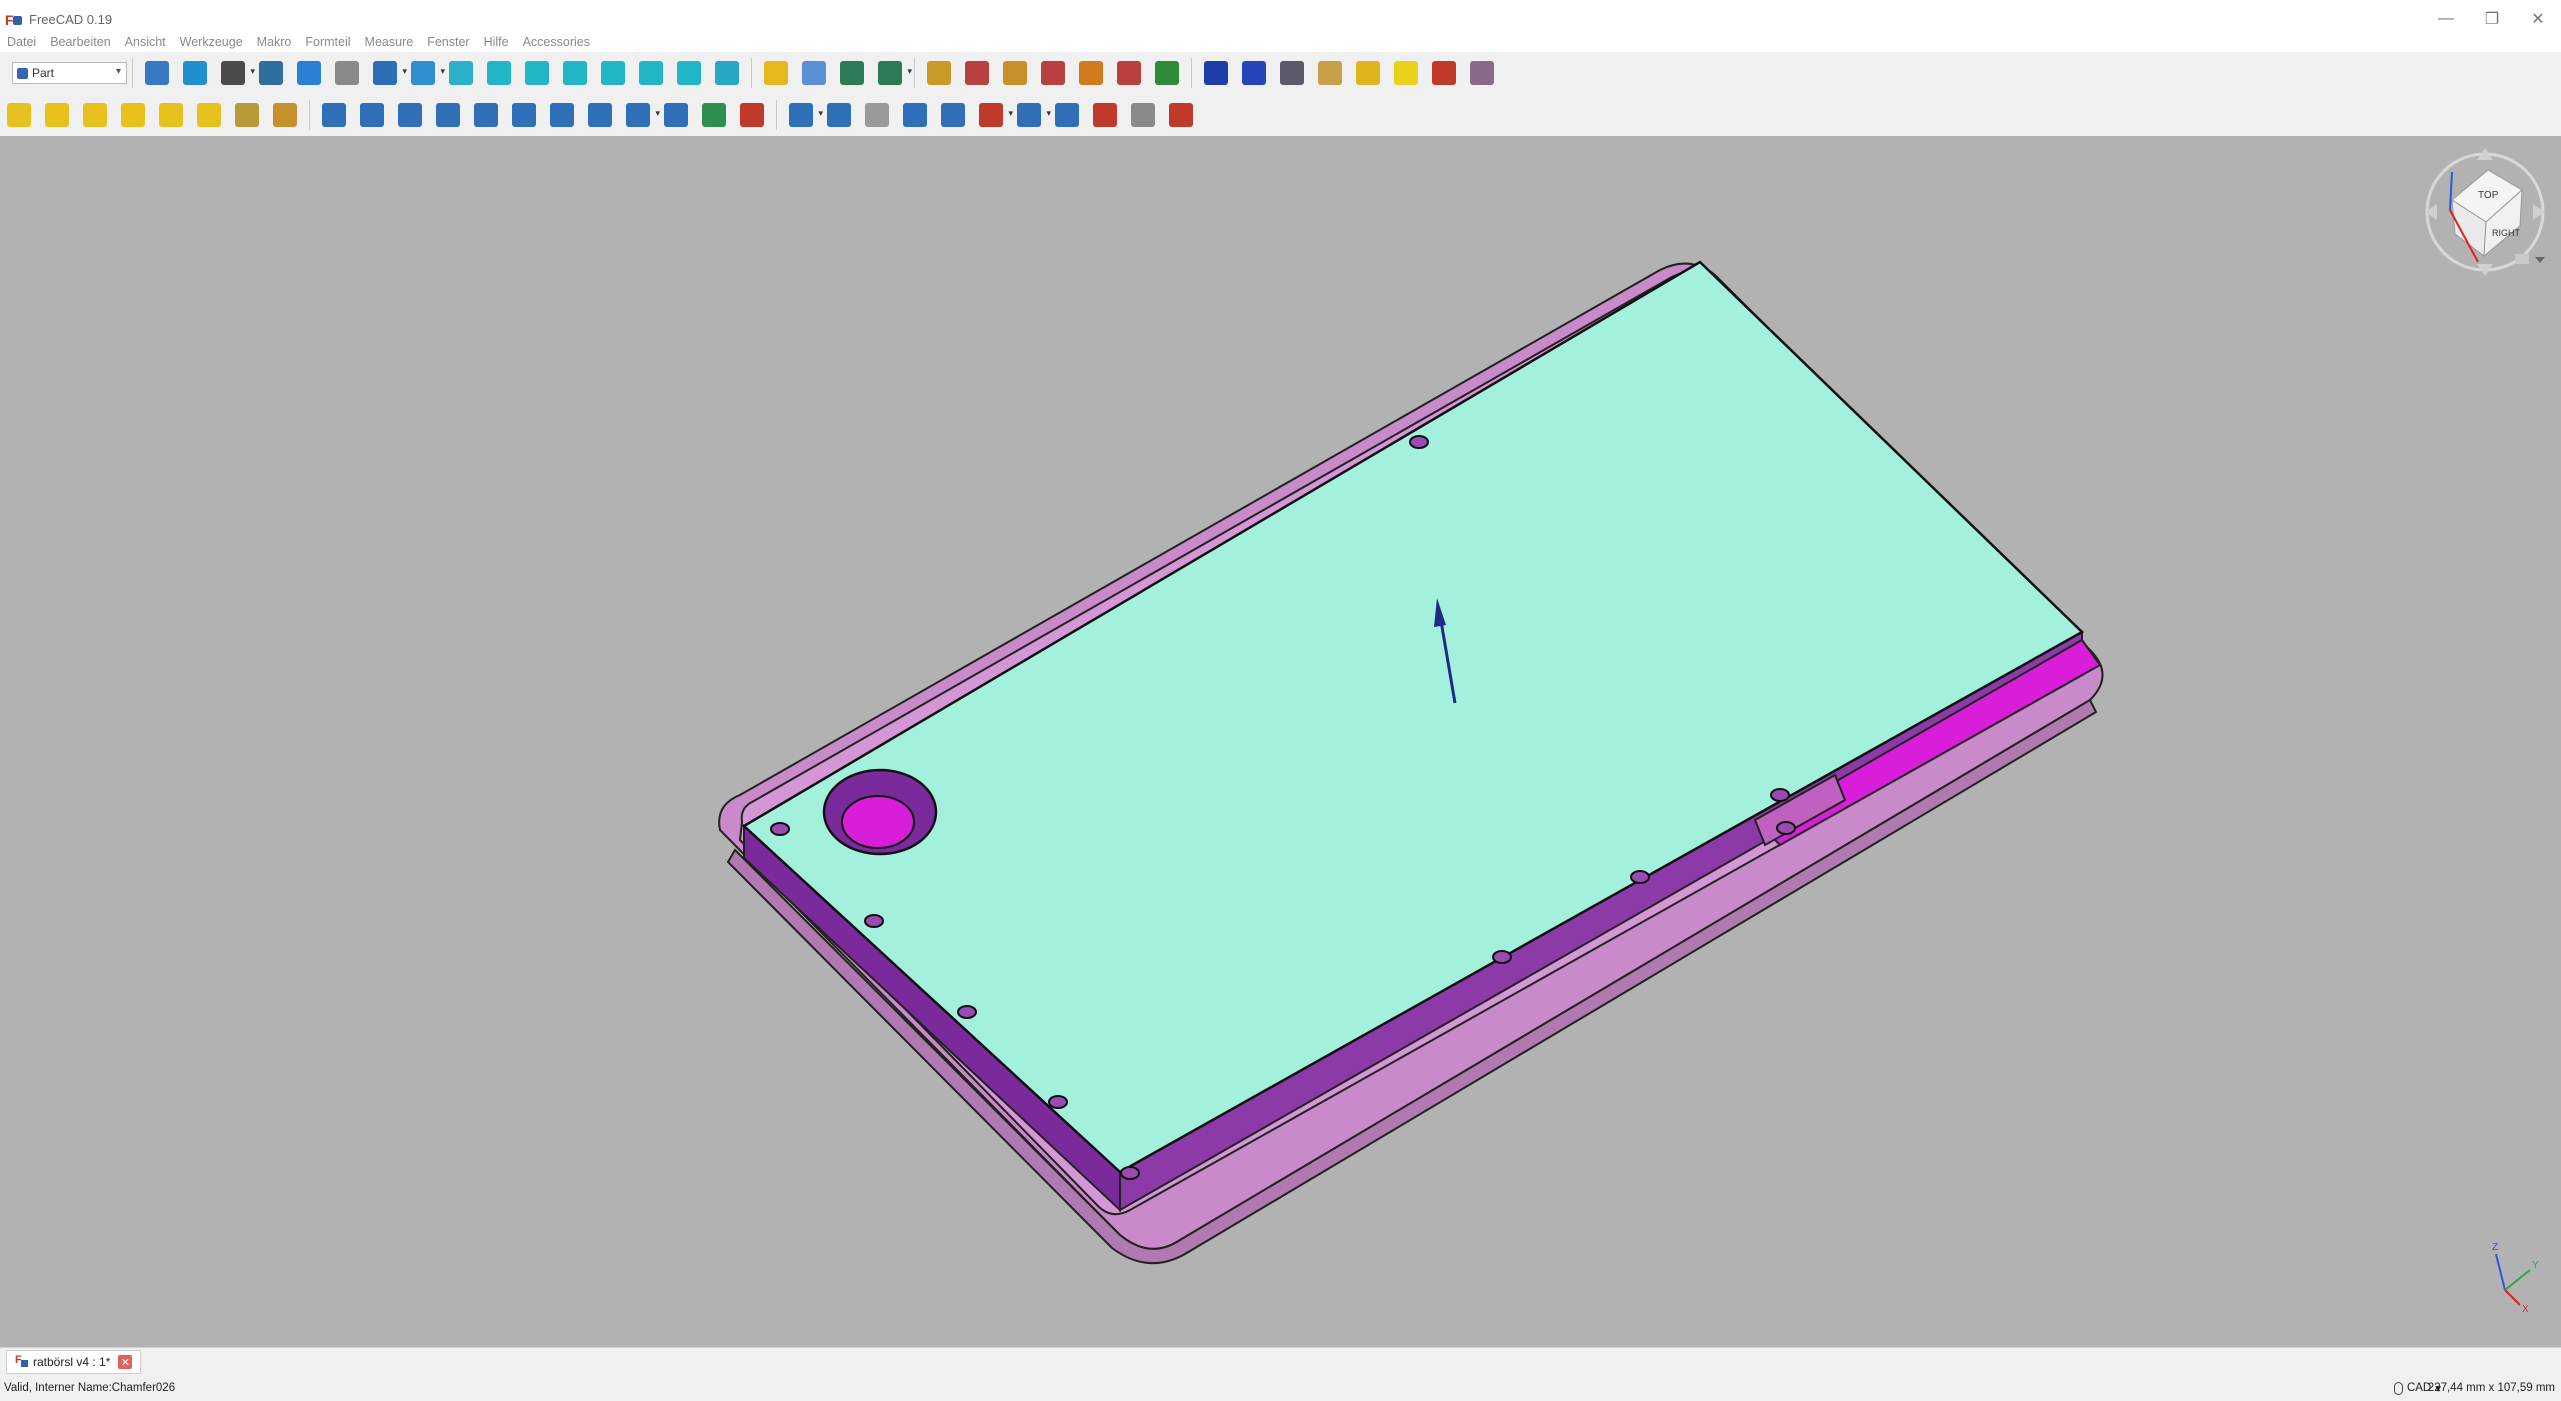 This screenshot has width=2561, height=1401. I want to click on chamfer-icon, so click(486, 115).